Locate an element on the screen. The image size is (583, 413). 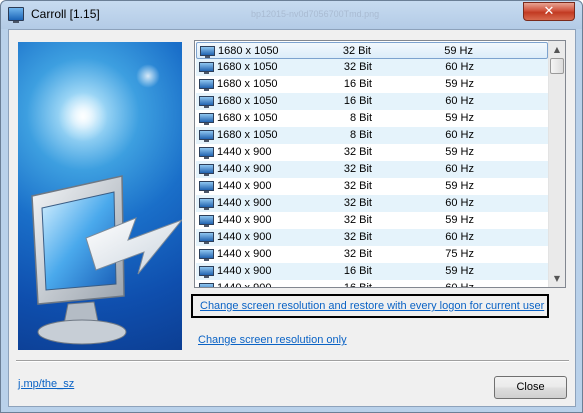
background-window-title: bp12015-nv0d7056700Tmd.png is located at coordinates (315, 14).